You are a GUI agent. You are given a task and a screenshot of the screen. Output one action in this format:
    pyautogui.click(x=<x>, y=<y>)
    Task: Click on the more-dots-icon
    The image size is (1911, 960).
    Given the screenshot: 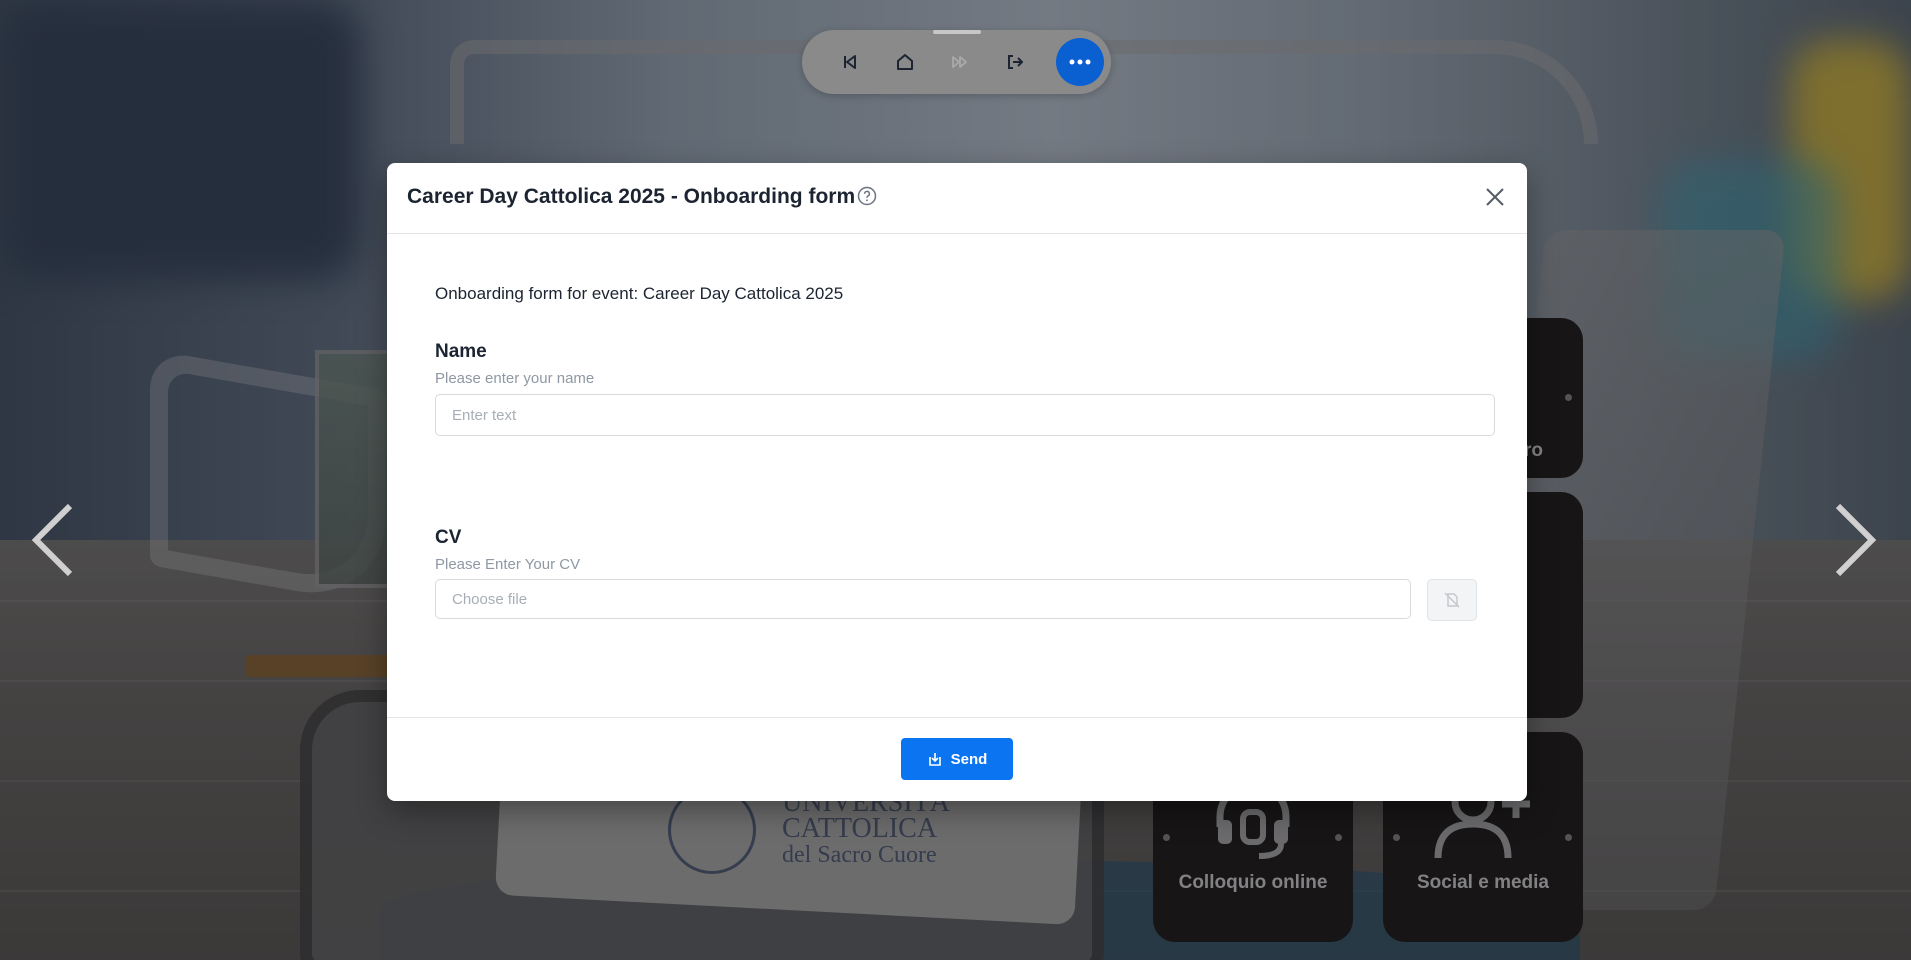 What is the action you would take?
    pyautogui.click(x=1080, y=62)
    